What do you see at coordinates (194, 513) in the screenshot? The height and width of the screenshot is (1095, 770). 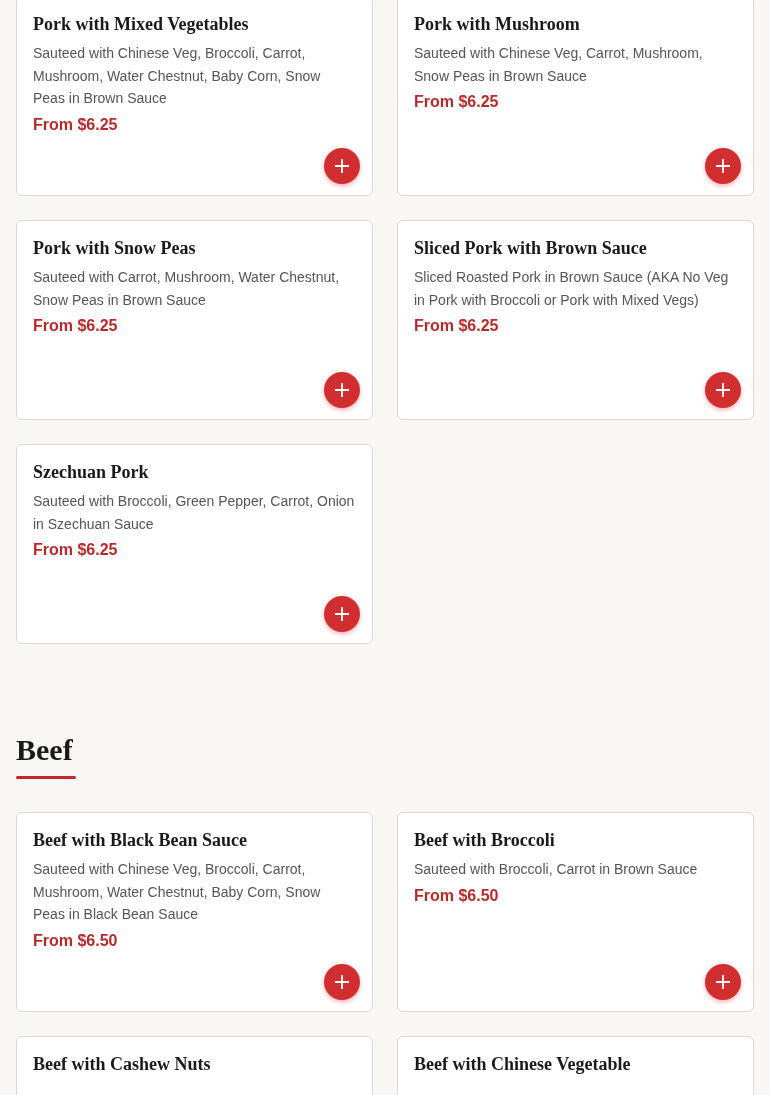 I see `dish-description: Sauteed with Broccoli, Green Pepper, Carrot, Onion in Szechuan Sauce` at bounding box center [194, 513].